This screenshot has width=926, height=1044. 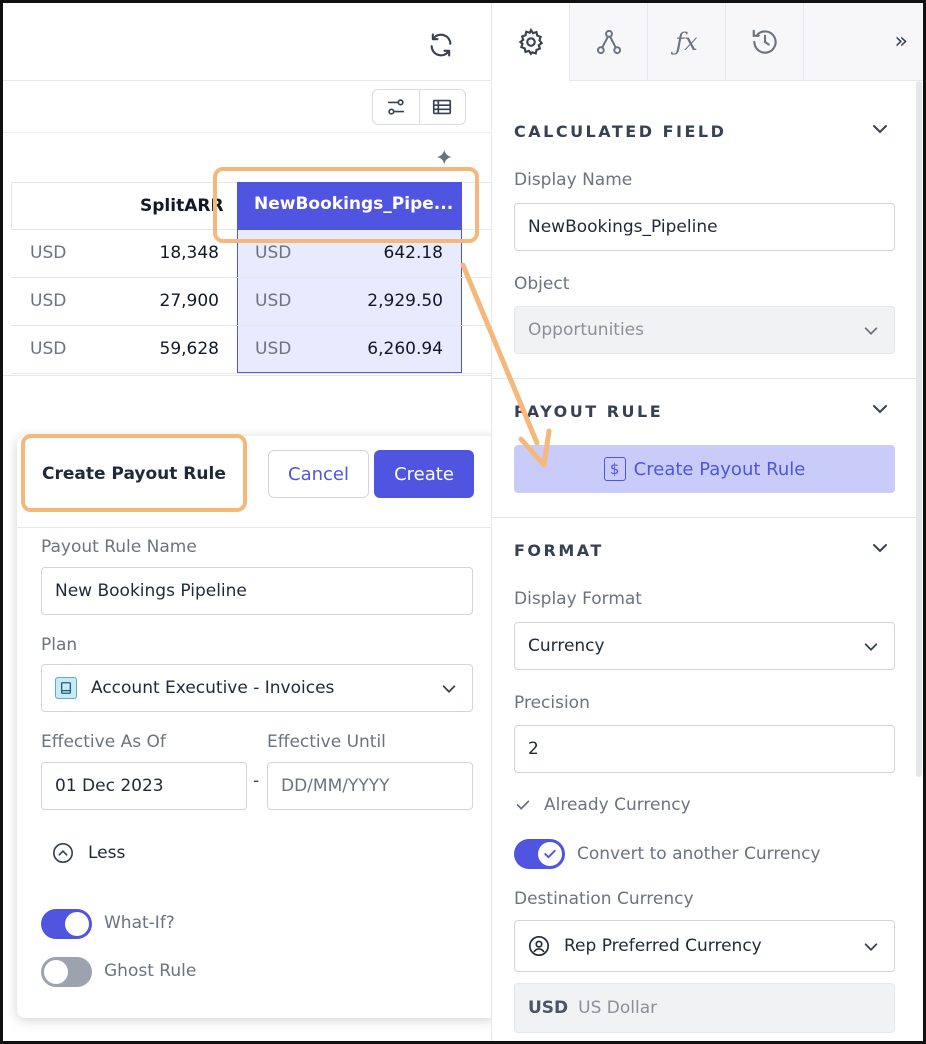 I want to click on display-format-select: Currency, so click(x=704, y=646).